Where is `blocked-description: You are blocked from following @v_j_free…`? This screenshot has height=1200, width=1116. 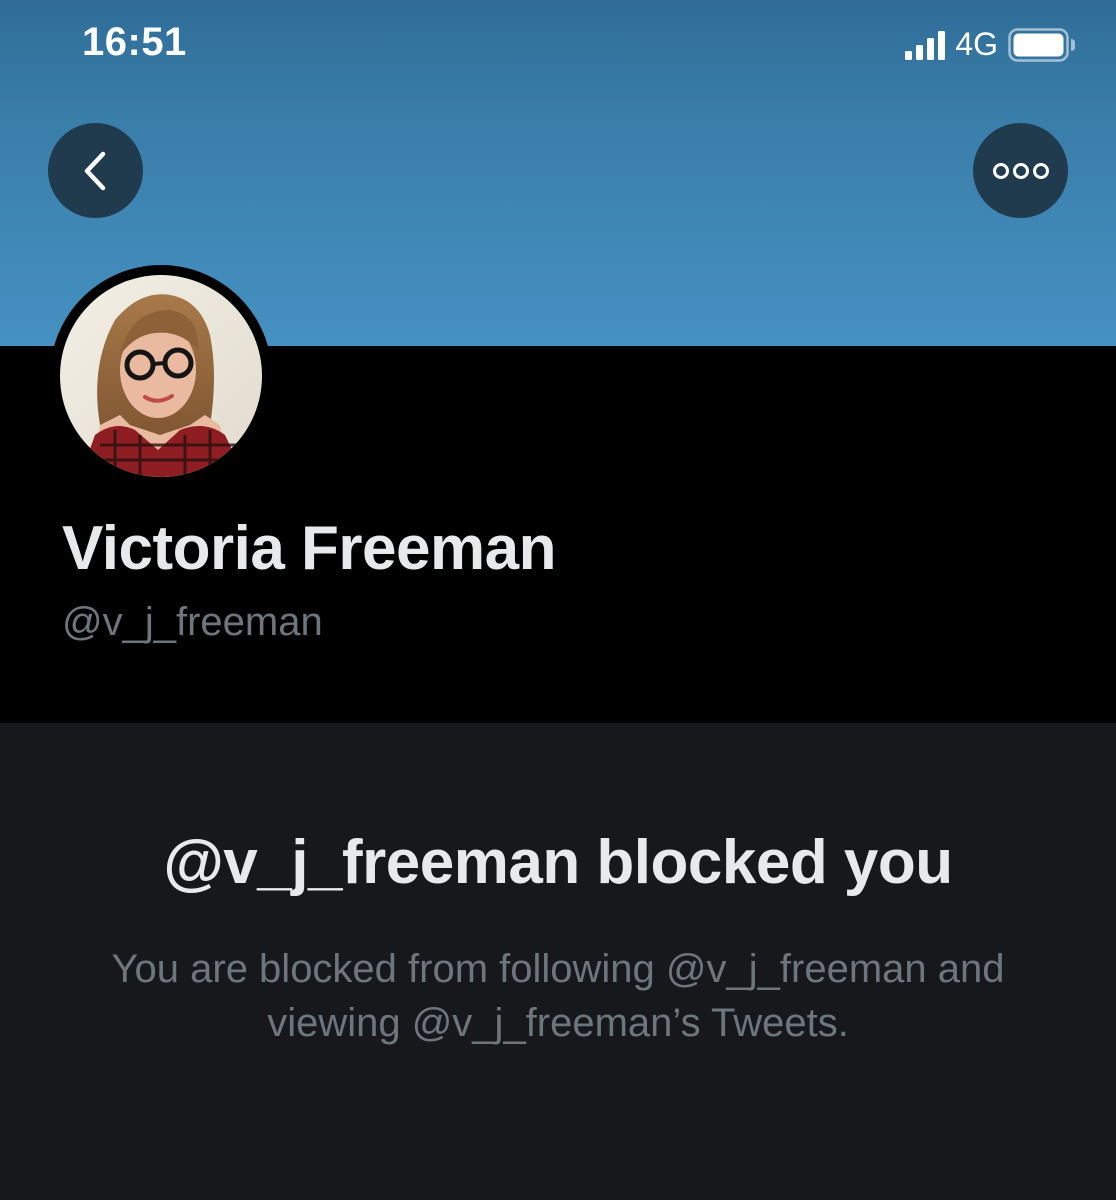
blocked-description: You are blocked from following @v_j_free… is located at coordinates (558, 996).